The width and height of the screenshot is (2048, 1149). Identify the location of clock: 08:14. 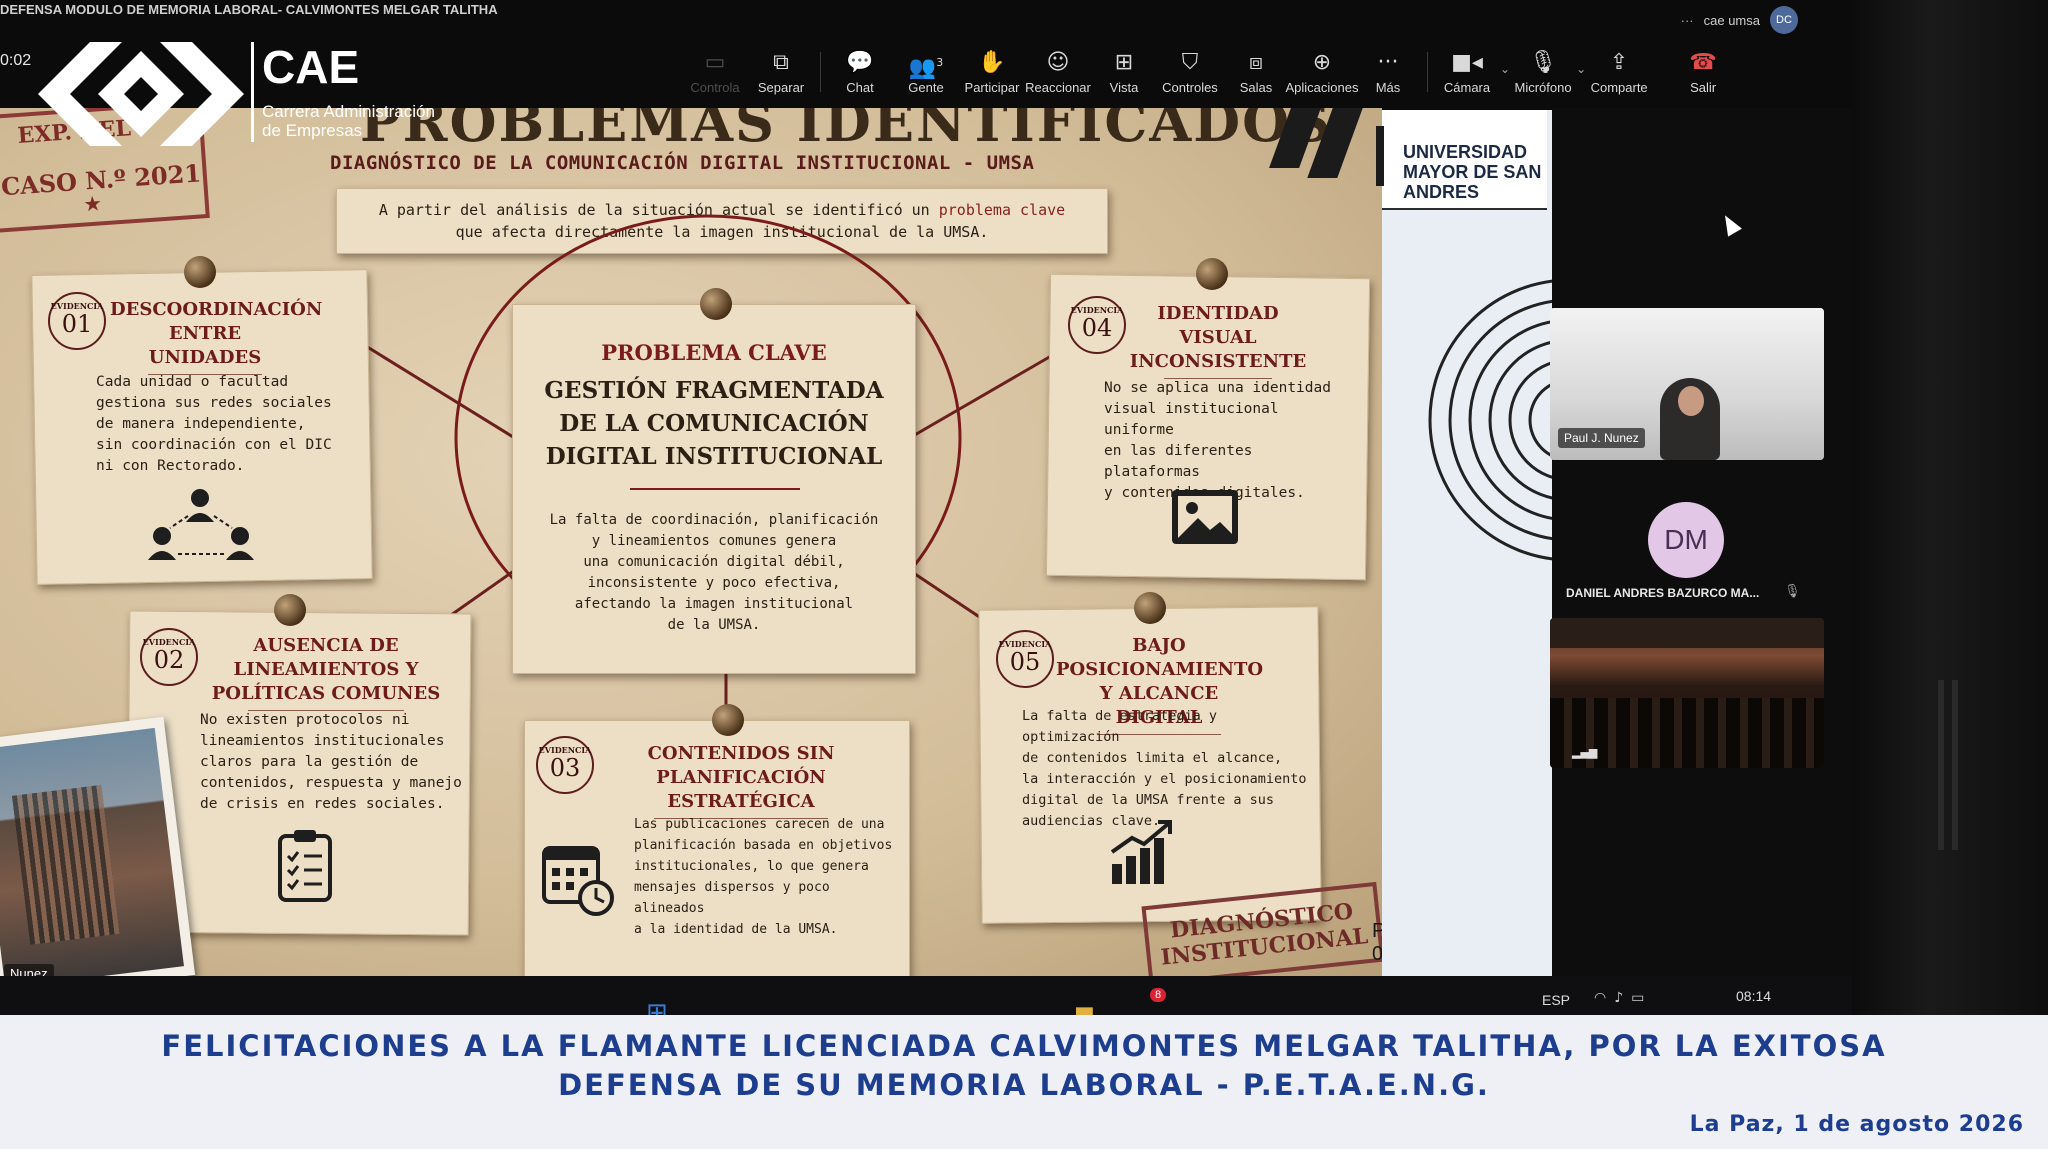
(1754, 996).